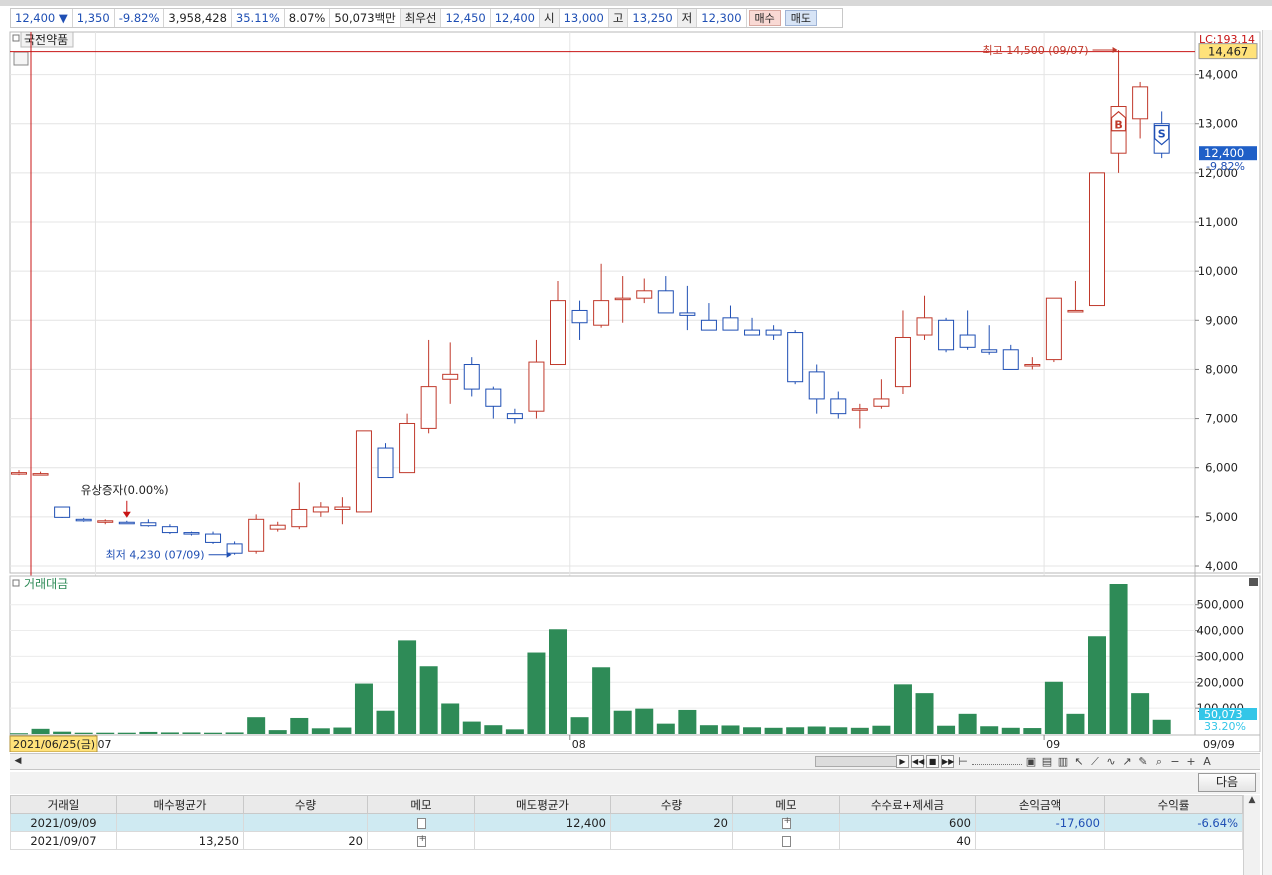 The height and width of the screenshot is (875, 1272). What do you see at coordinates (626, 840) in the screenshot?
I see `table-row: 2021/09/07 13,250 20 40` at bounding box center [626, 840].